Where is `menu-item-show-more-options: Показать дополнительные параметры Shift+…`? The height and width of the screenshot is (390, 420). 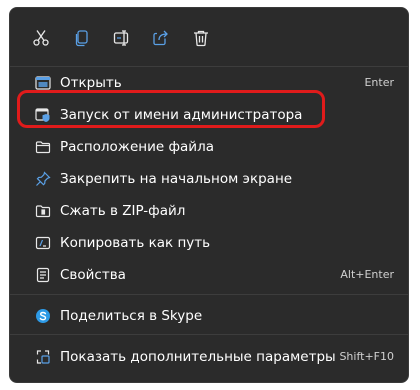 menu-item-show-more-options: Показать дополнительные параметры Shift+… is located at coordinates (209, 357).